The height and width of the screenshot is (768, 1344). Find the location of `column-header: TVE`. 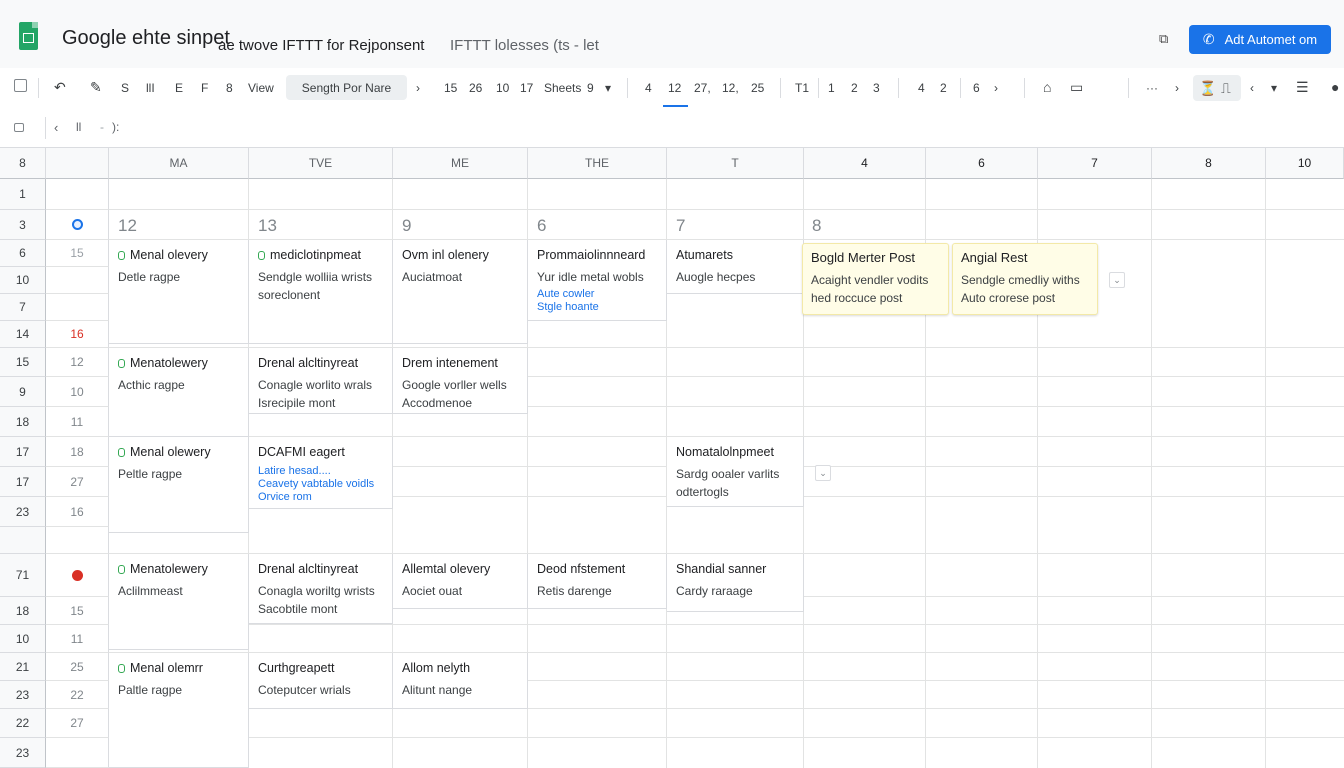

column-header: TVE is located at coordinates (321, 163).